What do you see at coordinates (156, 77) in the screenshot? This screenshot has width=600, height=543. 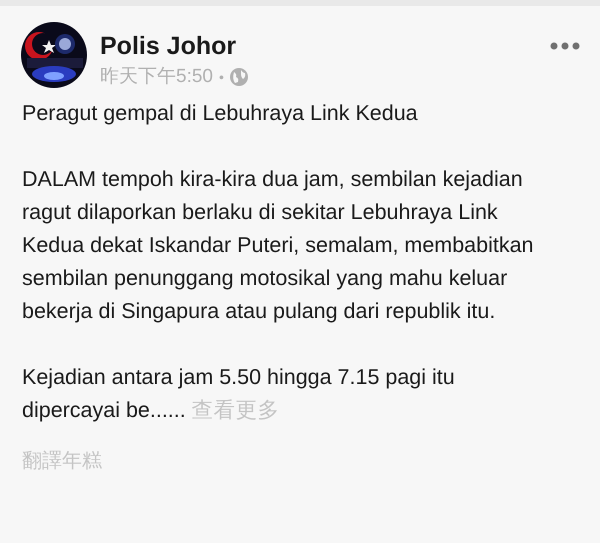 I see `post-time: 昨天下午5:50` at bounding box center [156, 77].